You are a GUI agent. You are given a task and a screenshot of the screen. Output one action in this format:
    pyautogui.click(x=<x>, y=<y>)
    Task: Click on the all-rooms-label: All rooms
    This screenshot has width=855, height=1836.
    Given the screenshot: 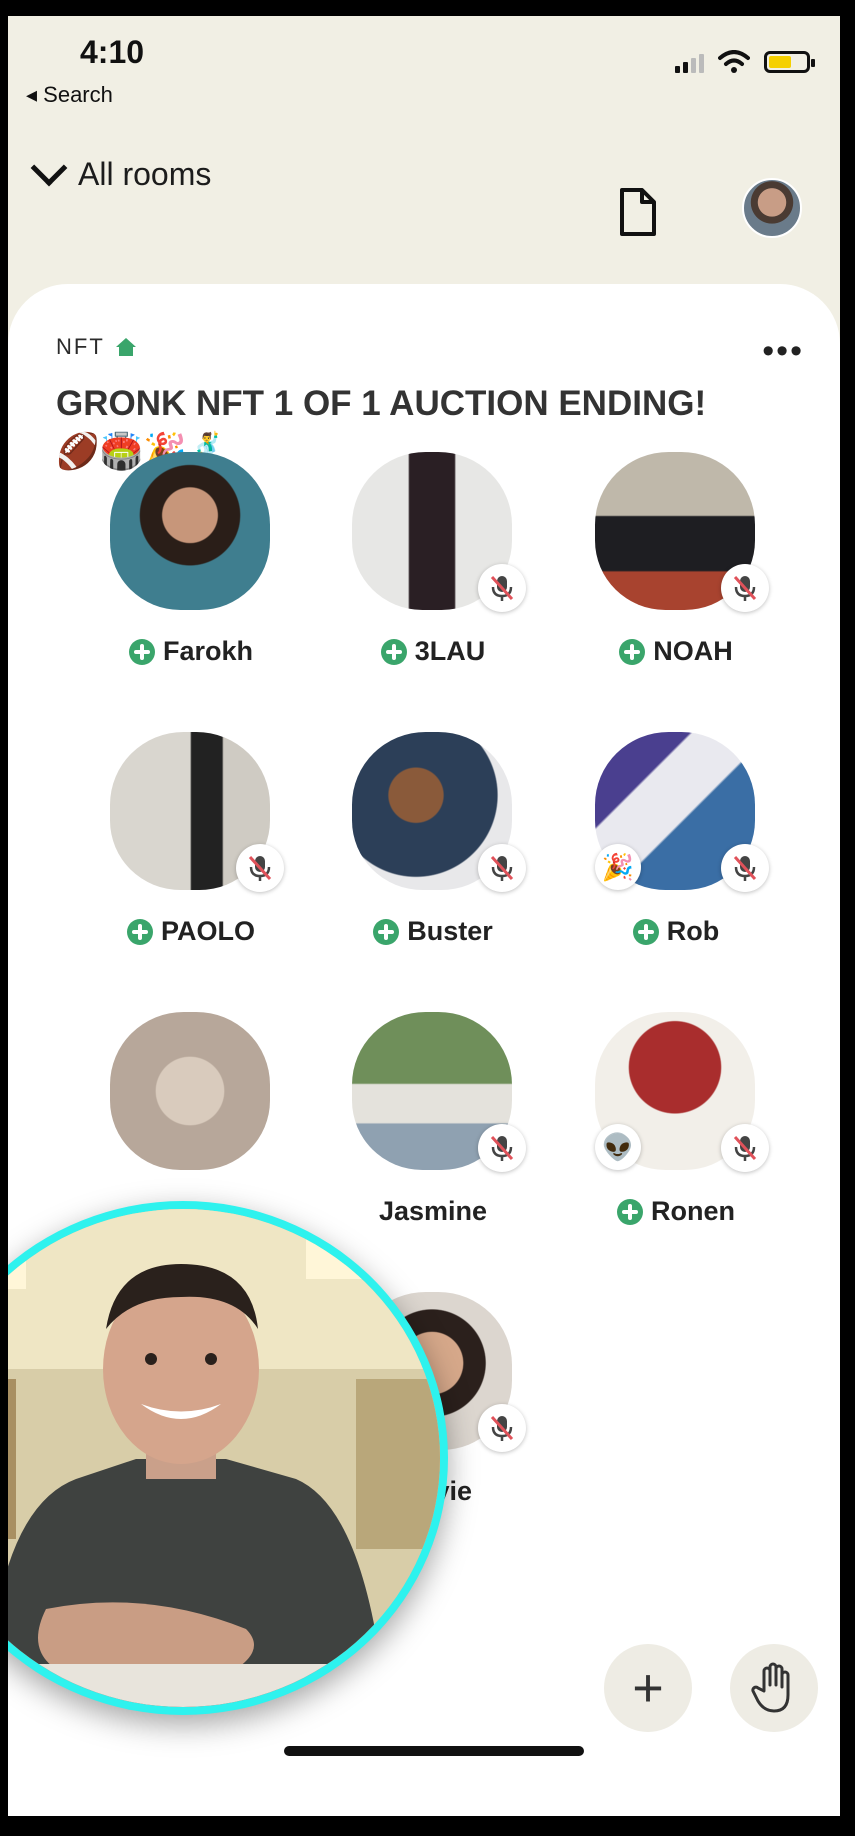 What is the action you would take?
    pyautogui.click(x=145, y=174)
    